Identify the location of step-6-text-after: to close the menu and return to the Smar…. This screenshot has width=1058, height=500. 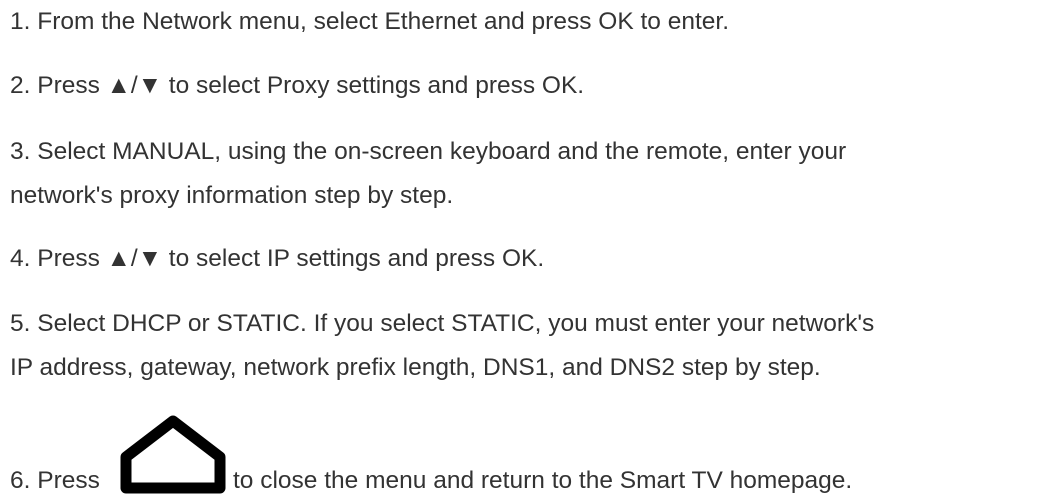
(543, 480).